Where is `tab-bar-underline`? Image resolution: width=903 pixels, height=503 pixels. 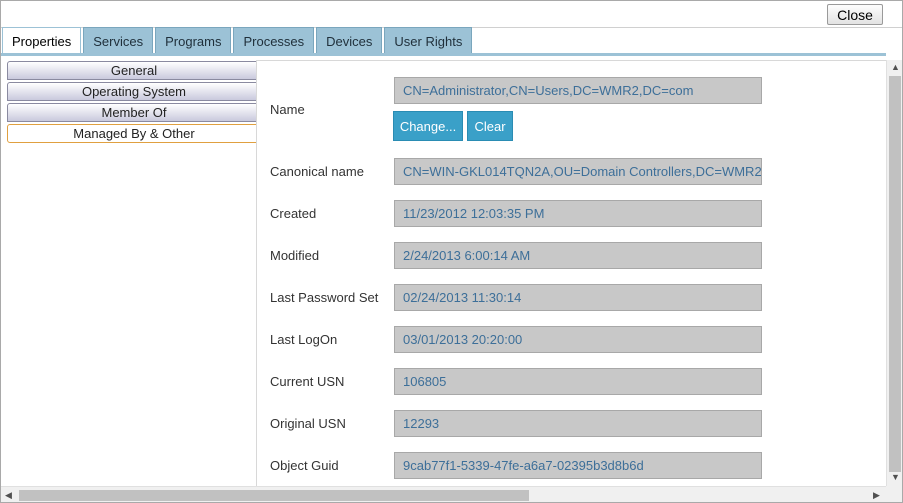 tab-bar-underline is located at coordinates (443, 54).